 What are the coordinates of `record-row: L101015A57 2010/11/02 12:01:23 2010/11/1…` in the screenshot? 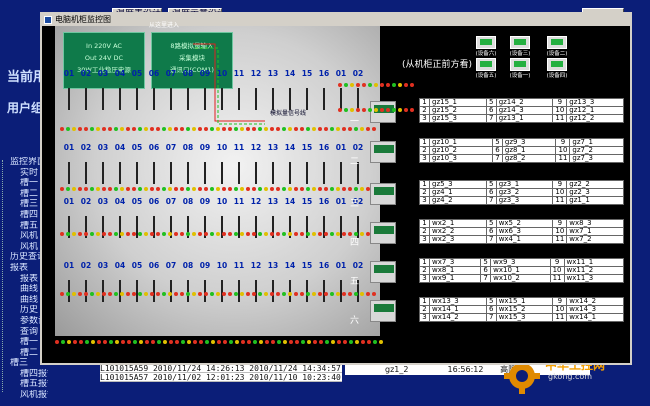 It's located at (221, 377).